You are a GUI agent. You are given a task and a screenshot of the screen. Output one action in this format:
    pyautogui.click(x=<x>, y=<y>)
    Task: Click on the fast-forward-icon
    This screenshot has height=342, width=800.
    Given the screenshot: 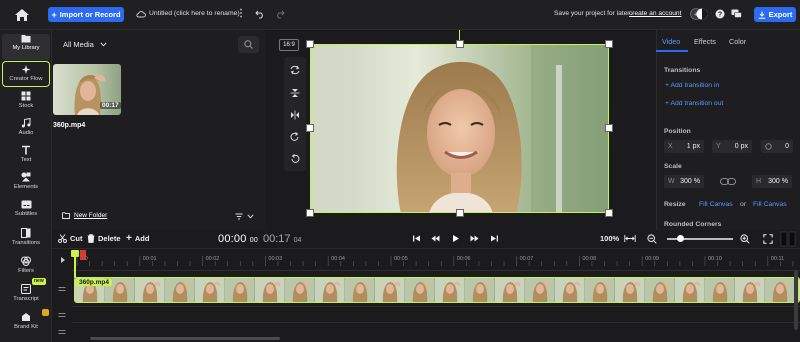 What is the action you would take?
    pyautogui.click(x=474, y=238)
    